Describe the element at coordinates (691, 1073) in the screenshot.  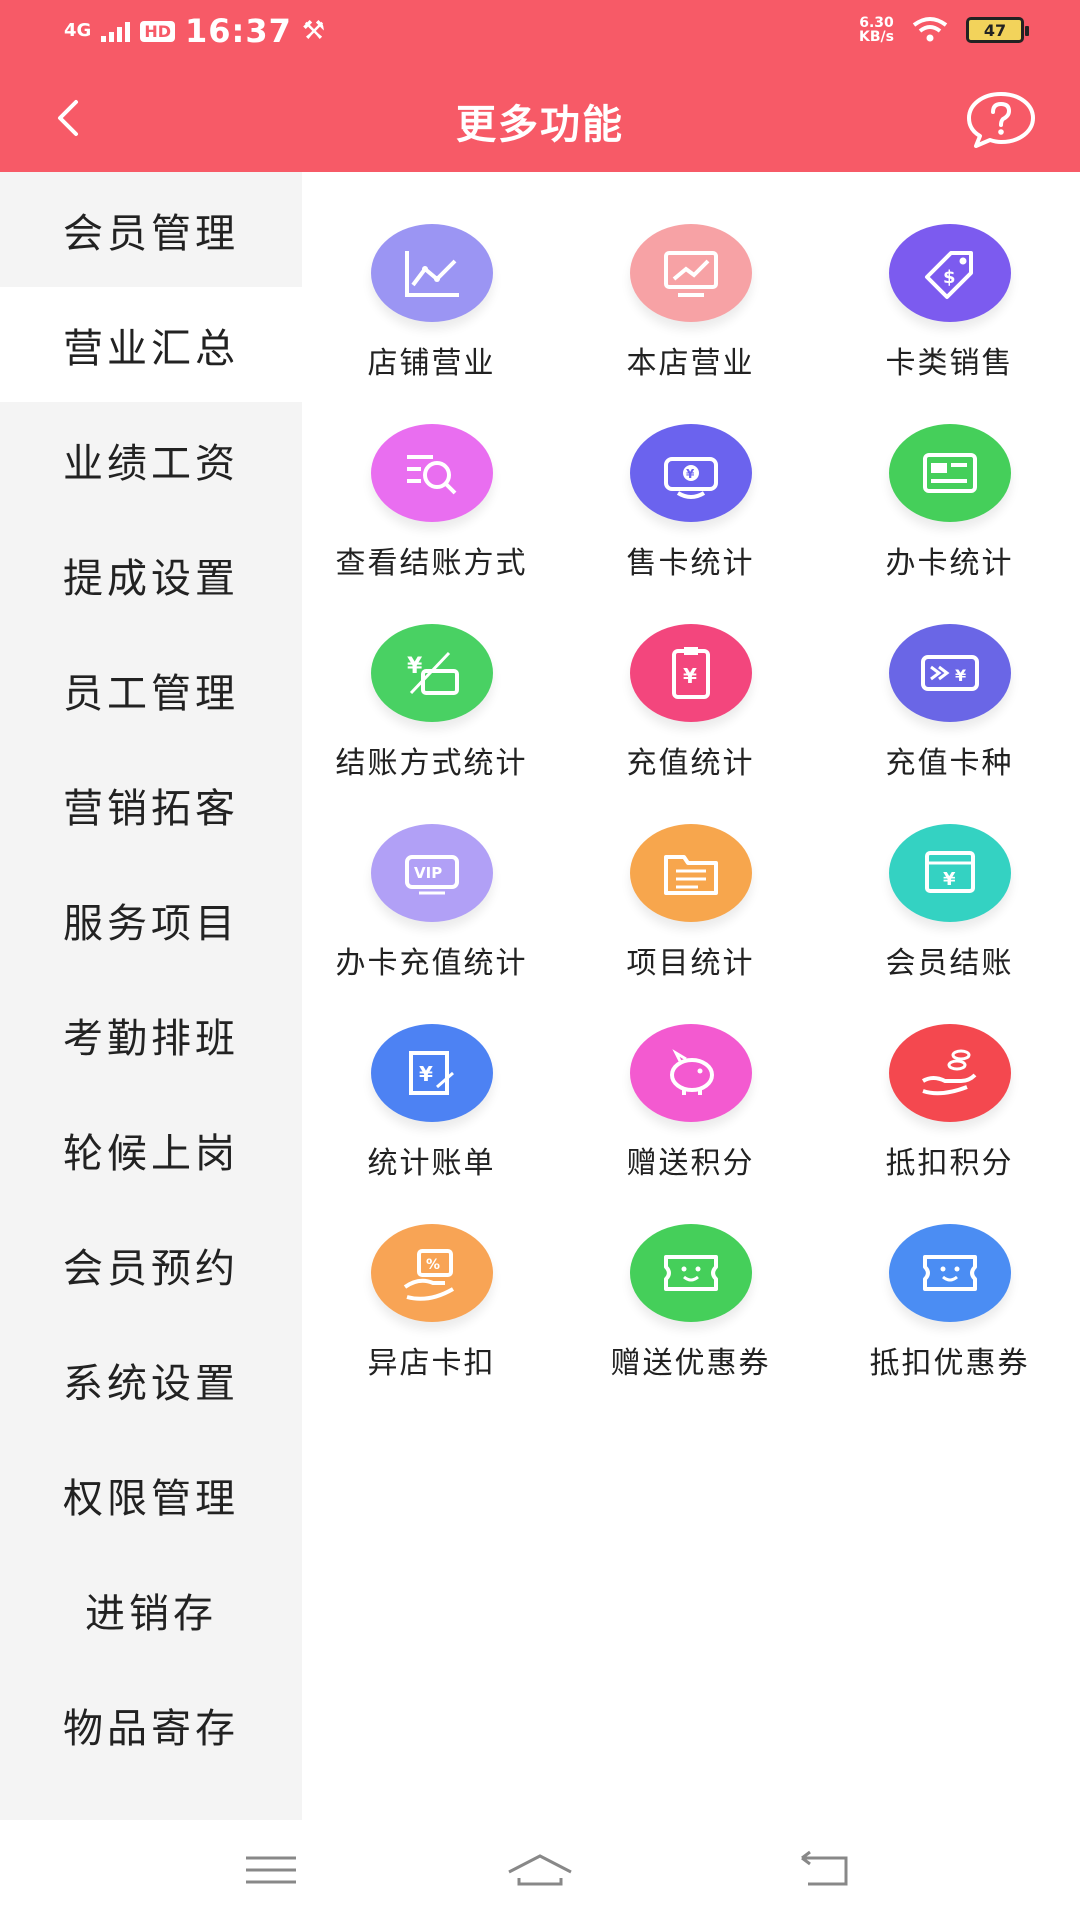
I see `piggy-bank-icon` at that location.